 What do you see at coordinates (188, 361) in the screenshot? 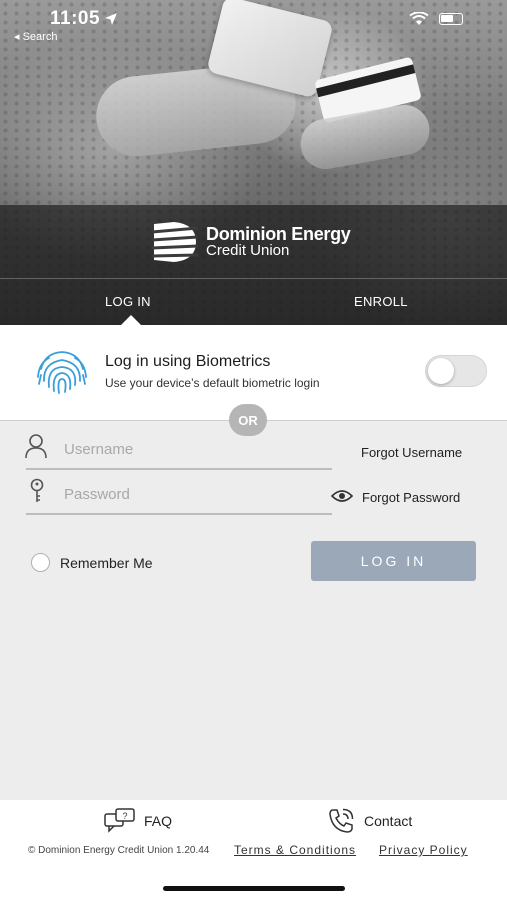
I see `biometrics-title: Log in using Biometrics` at bounding box center [188, 361].